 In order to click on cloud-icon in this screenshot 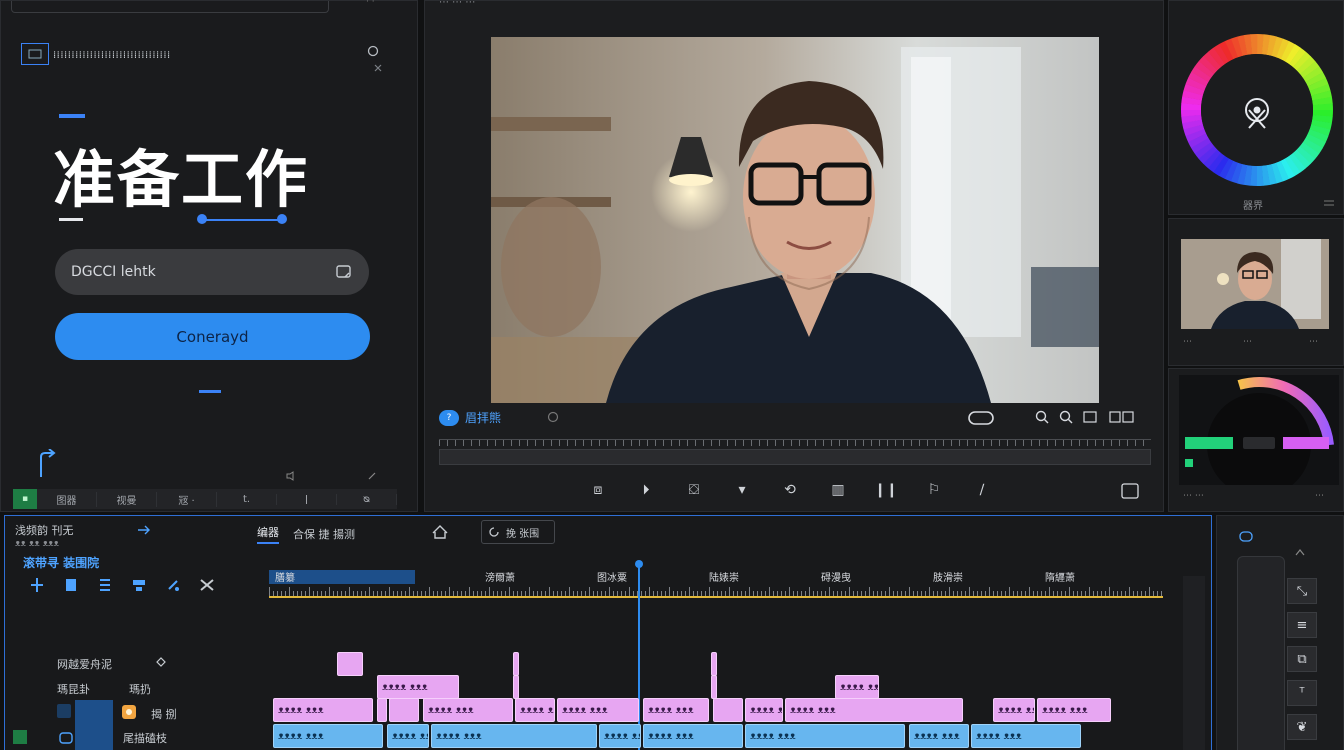, I will do `click(1246, 536)`.